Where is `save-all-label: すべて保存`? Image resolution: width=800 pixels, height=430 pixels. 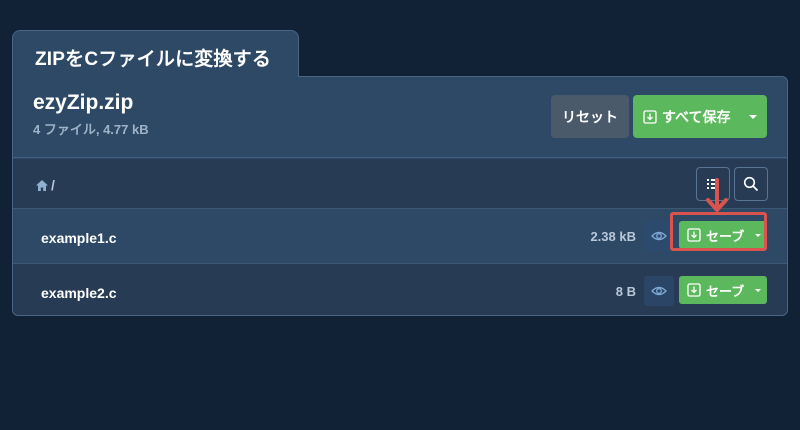
save-all-label: すべて保存 is located at coordinates (696, 116).